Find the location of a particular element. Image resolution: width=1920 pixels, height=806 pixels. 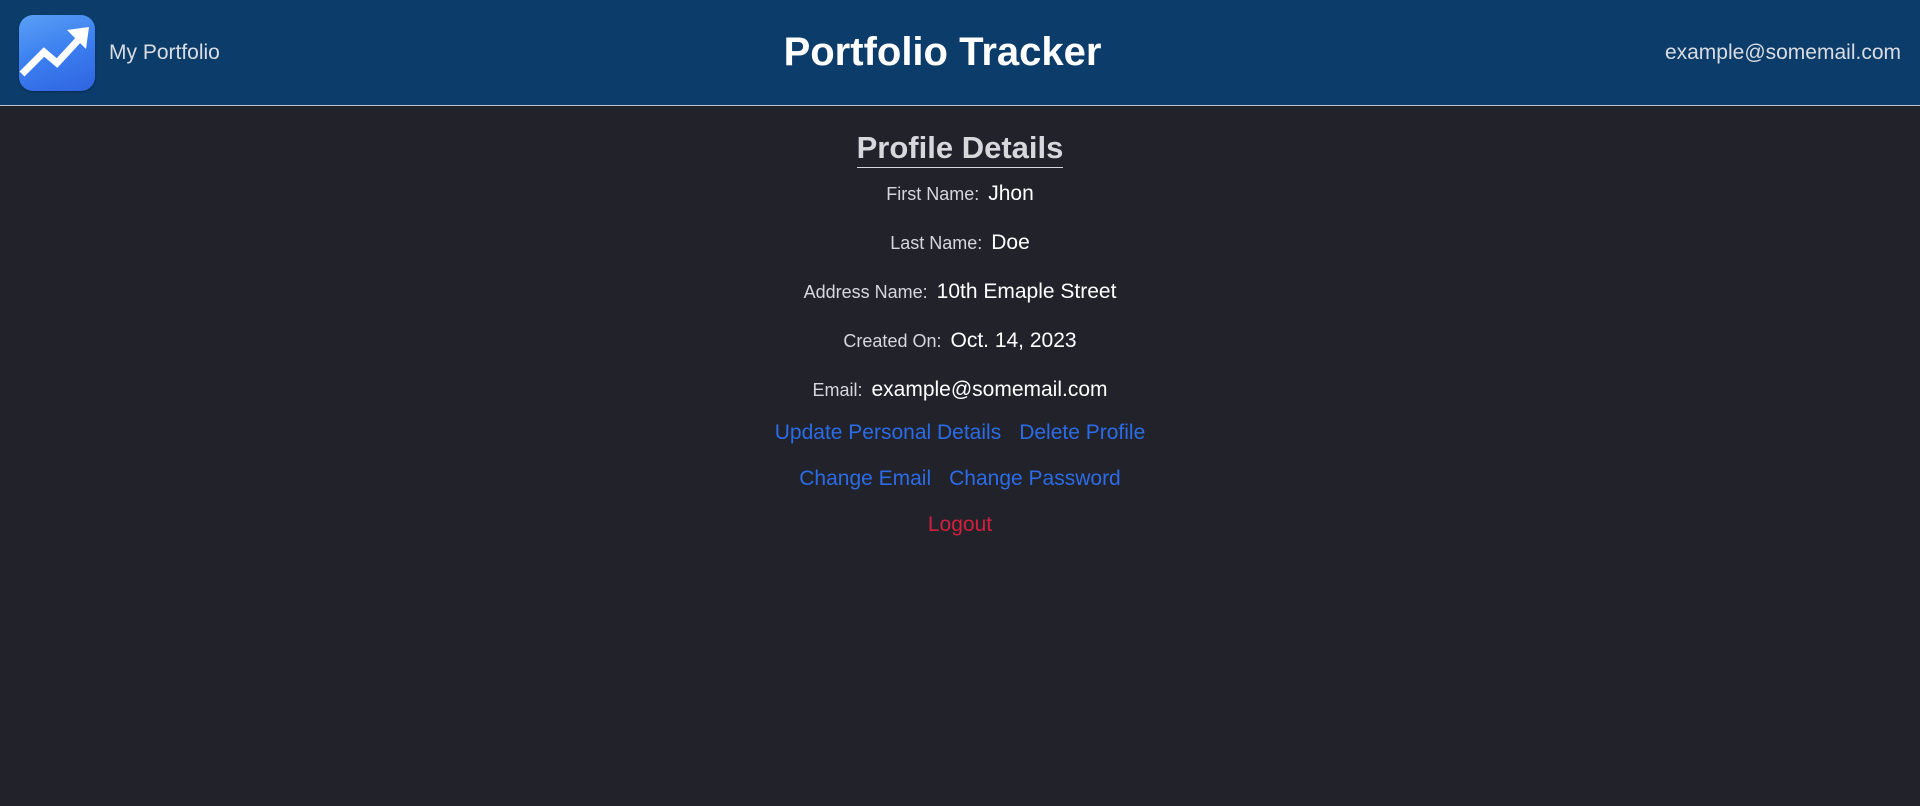

first-name-row: First Name: Jhon is located at coordinates (960, 193).